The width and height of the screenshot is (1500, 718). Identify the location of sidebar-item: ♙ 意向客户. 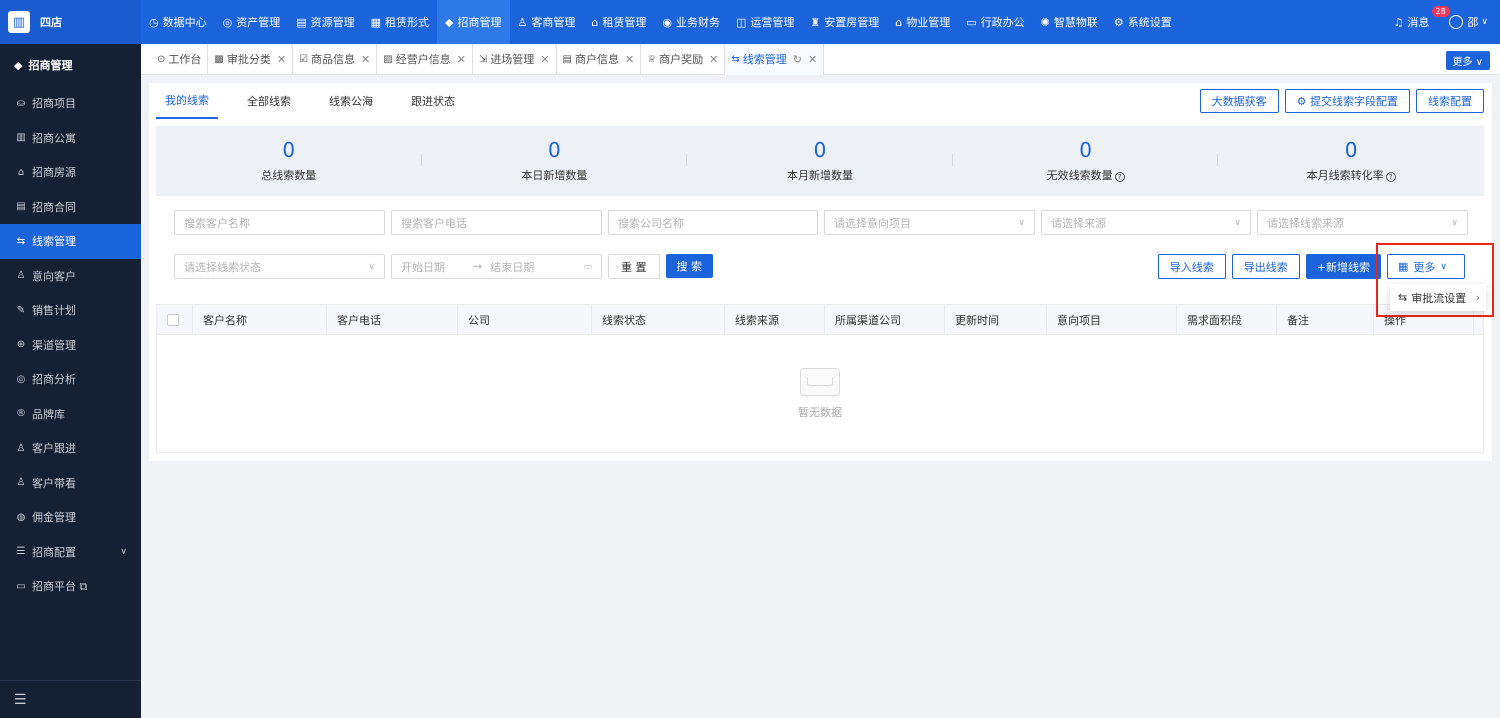
(70, 276).